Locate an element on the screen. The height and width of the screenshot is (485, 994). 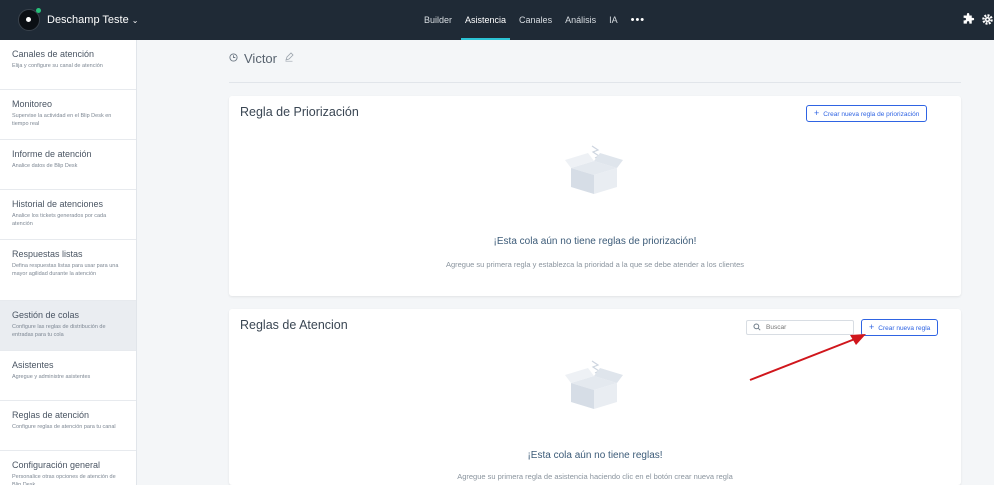
empty-state-title: ¡Esta cola aún no tiene reglas! is located at coordinates (595, 455).